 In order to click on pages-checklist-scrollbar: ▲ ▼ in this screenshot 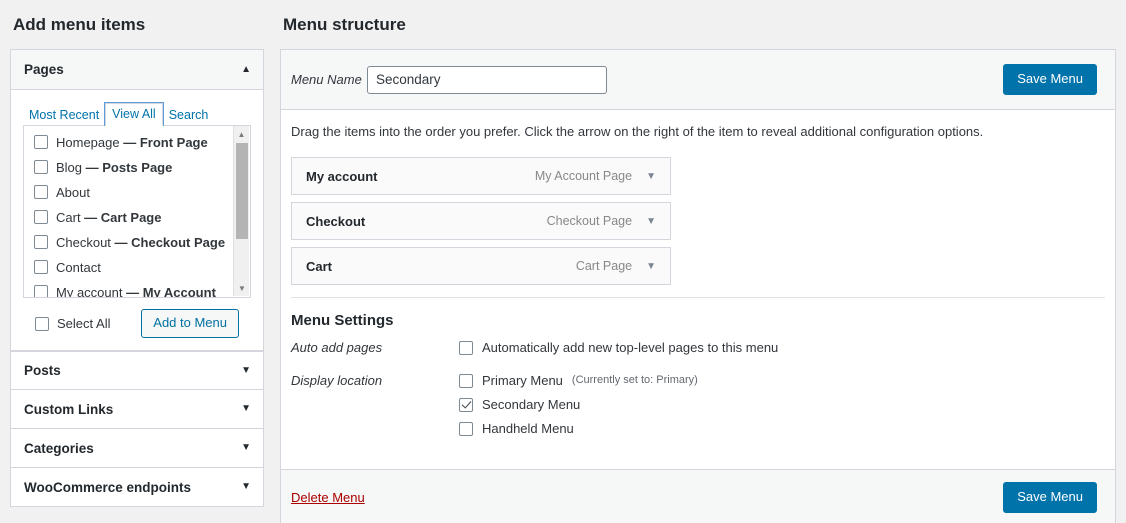, I will do `click(241, 211)`.